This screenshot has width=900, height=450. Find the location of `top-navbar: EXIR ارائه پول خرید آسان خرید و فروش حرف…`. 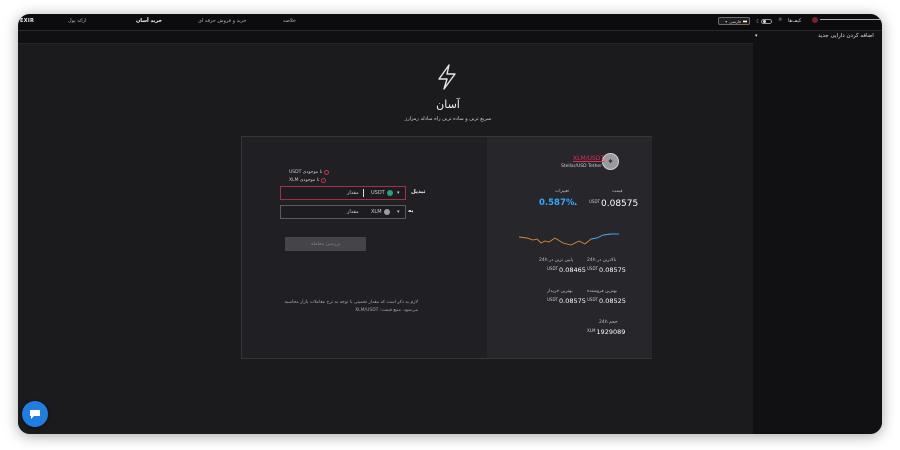

top-navbar: EXIR ارائه پول خرید آسان خرید و فروش حرف… is located at coordinates (450, 22).